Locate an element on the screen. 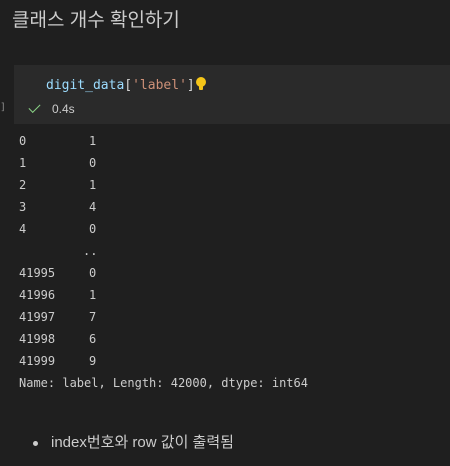 This screenshot has height=466, width=450. output-index: 41996 is located at coordinates (37, 295).